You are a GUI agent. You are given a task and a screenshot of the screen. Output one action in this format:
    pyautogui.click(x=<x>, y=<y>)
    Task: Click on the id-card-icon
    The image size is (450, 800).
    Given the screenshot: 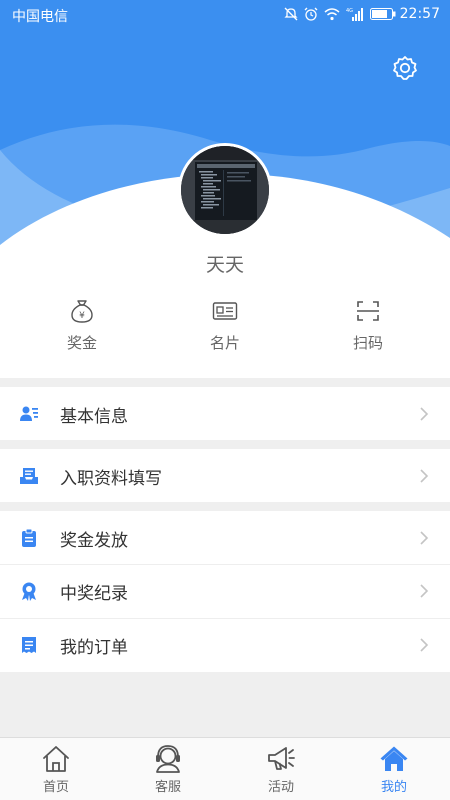 What is the action you would take?
    pyautogui.click(x=225, y=311)
    